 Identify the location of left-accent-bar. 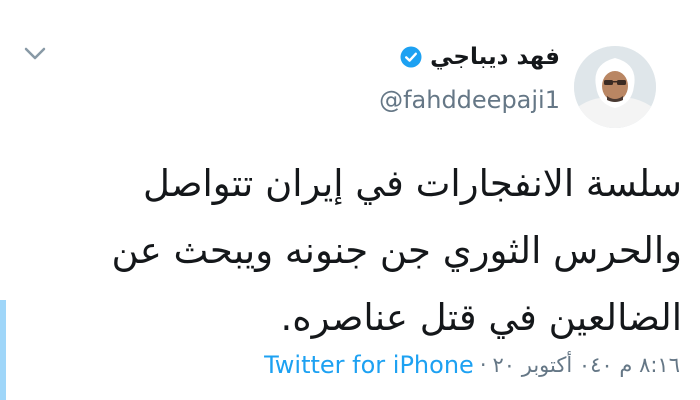
(3, 350).